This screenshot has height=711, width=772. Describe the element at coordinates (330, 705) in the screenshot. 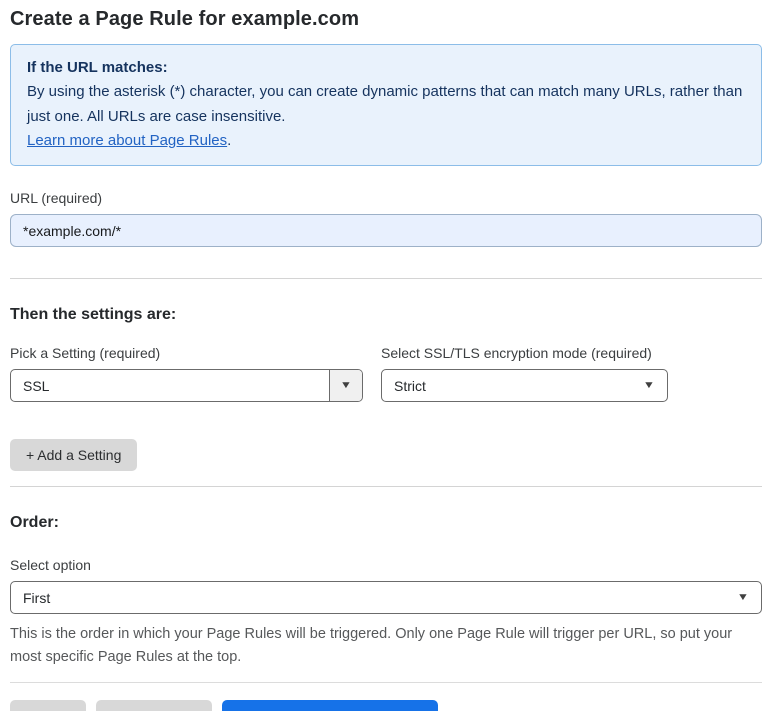

I see `save-deploy-button: Save and Deploy Page Rule` at that location.